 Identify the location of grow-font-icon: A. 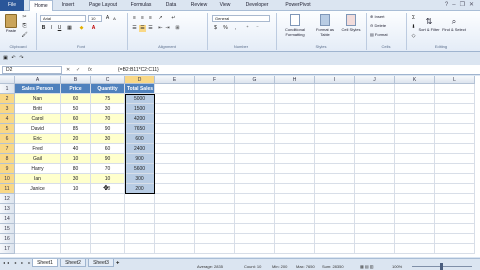
(107, 18).